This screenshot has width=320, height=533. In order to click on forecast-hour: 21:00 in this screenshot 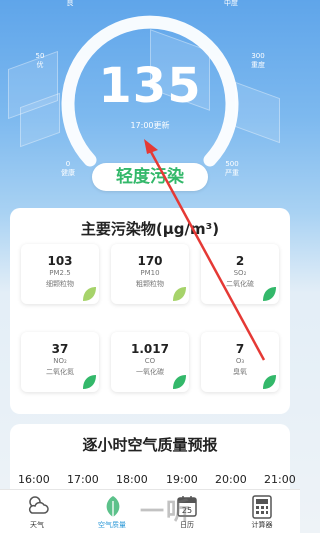, I will do `click(280, 479)`.